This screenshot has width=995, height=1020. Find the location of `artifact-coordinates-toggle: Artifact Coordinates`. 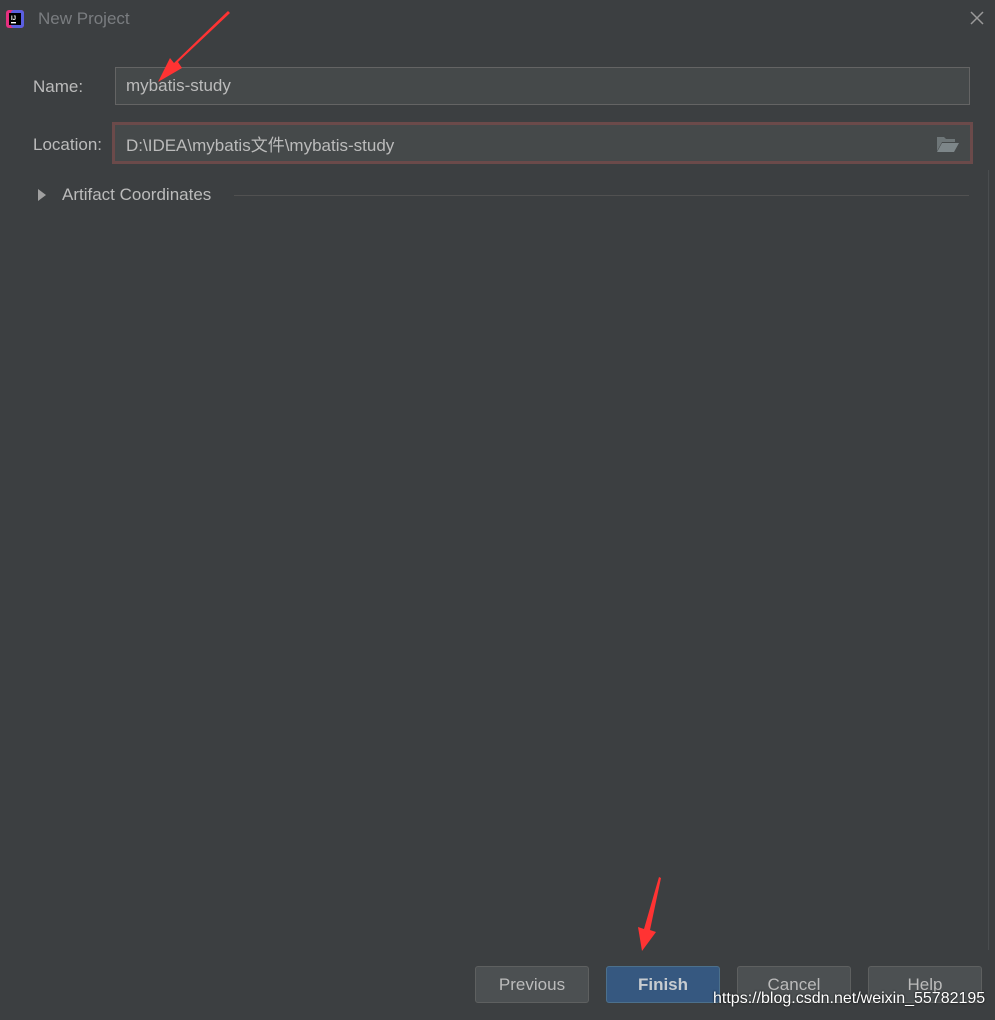

artifact-coordinates-toggle: Artifact Coordinates is located at coordinates (124, 195).